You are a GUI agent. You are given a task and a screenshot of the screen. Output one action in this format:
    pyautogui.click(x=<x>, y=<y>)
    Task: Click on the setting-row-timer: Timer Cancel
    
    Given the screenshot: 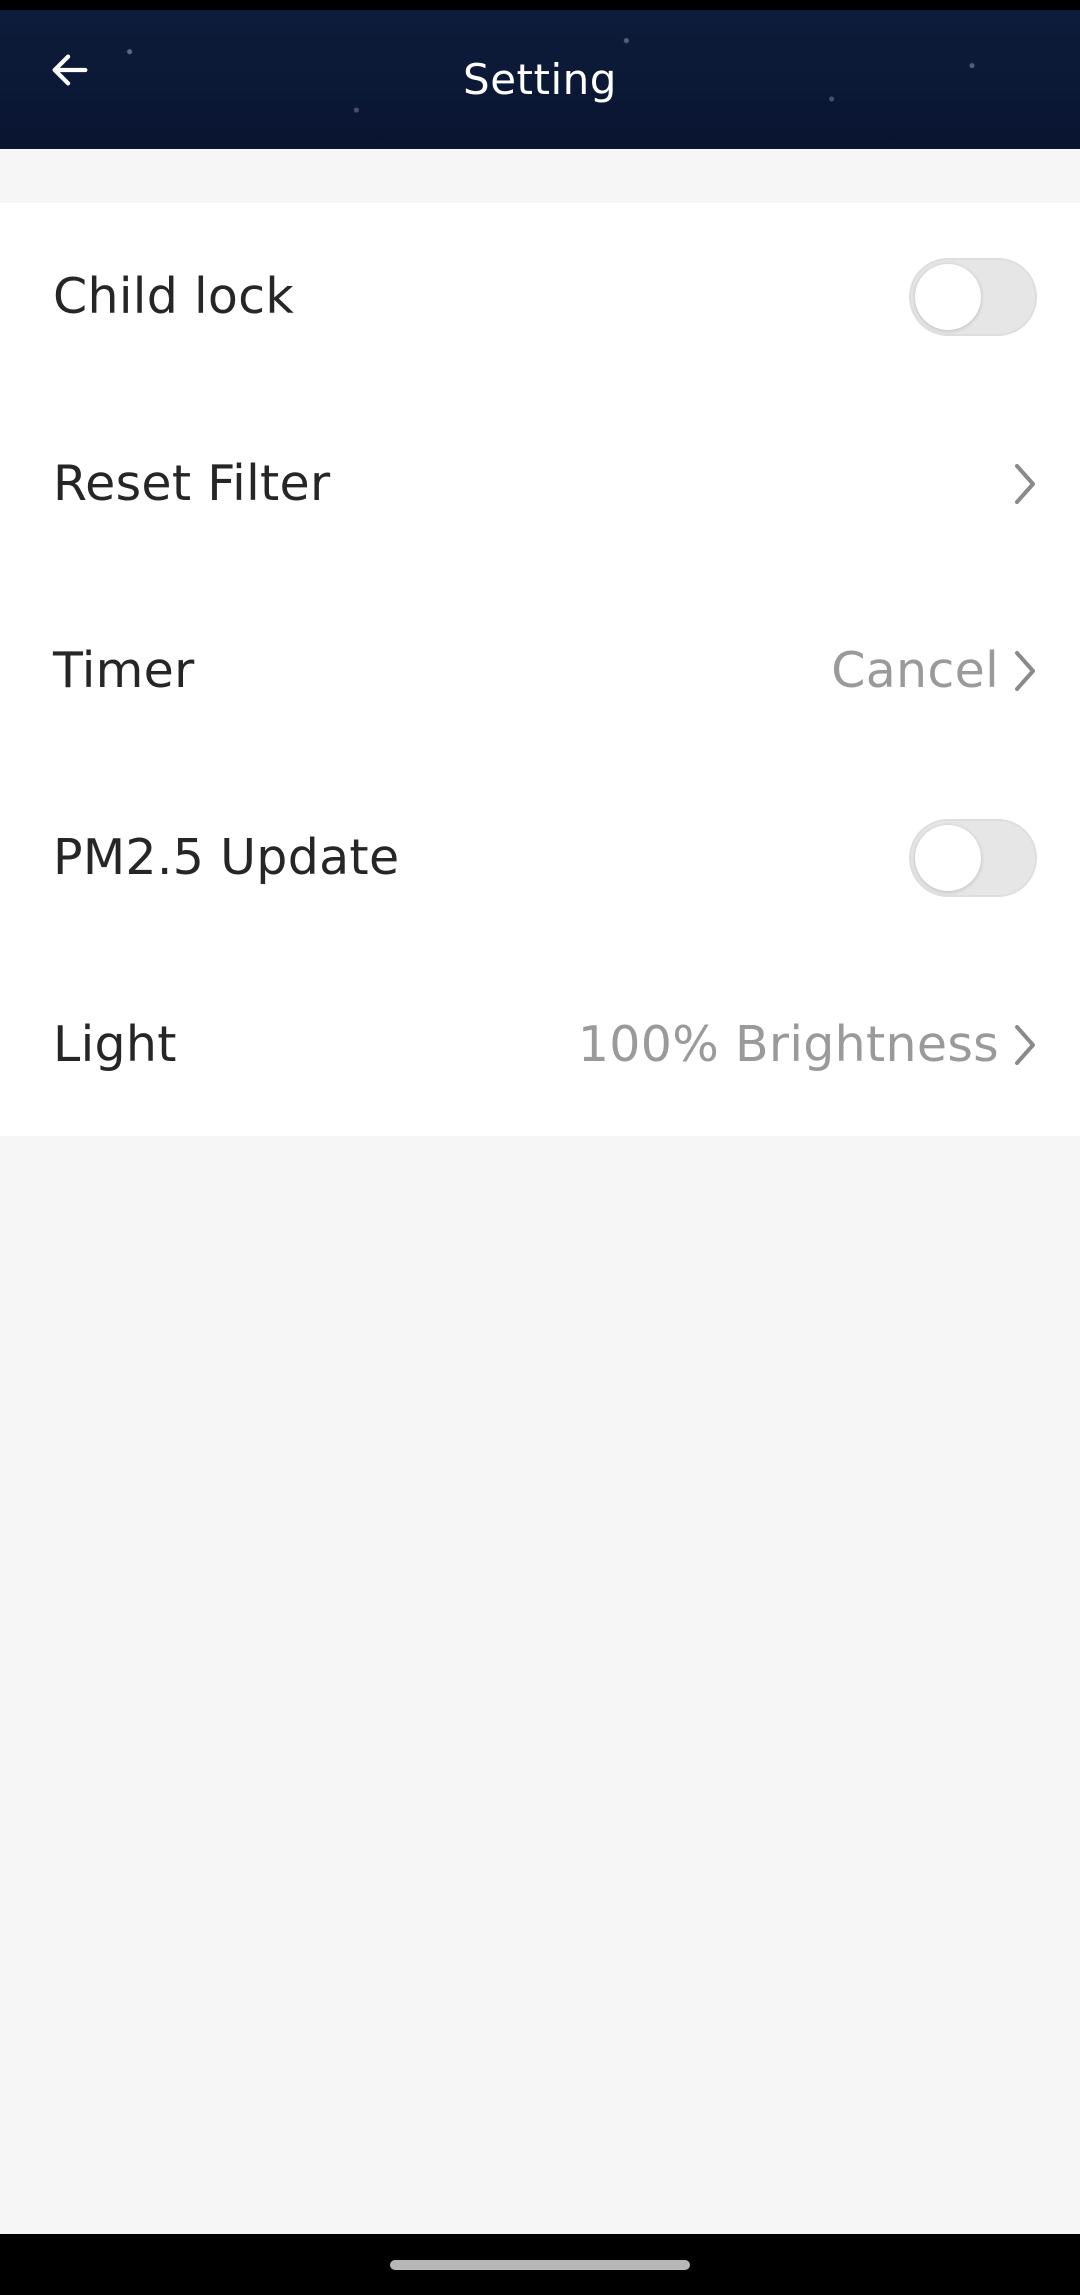 What is the action you would take?
    pyautogui.click(x=540, y=670)
    